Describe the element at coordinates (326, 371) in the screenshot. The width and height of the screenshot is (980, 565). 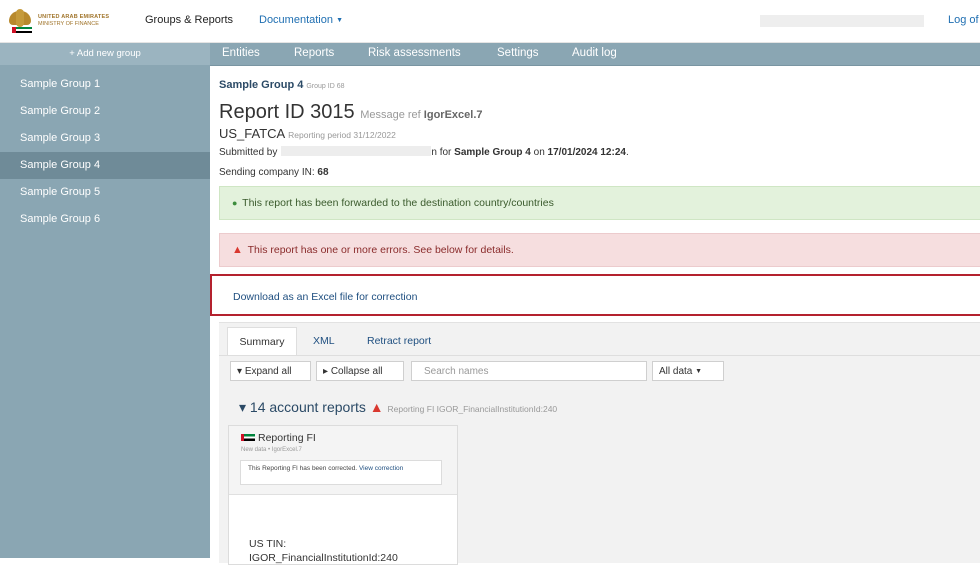
I see `caret-right-icon: ▸` at that location.